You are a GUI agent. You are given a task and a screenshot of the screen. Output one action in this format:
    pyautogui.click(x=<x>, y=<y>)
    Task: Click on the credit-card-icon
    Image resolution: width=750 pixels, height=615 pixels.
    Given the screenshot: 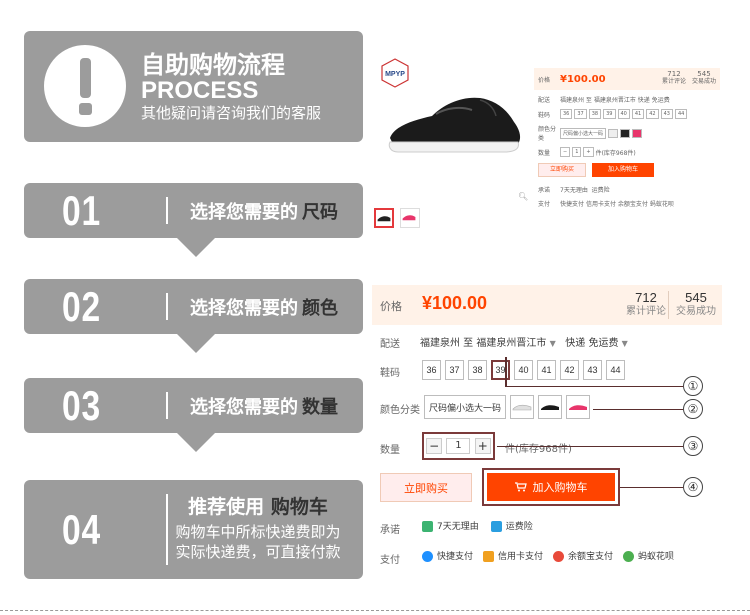 What is the action you would take?
    pyautogui.click(x=489, y=556)
    